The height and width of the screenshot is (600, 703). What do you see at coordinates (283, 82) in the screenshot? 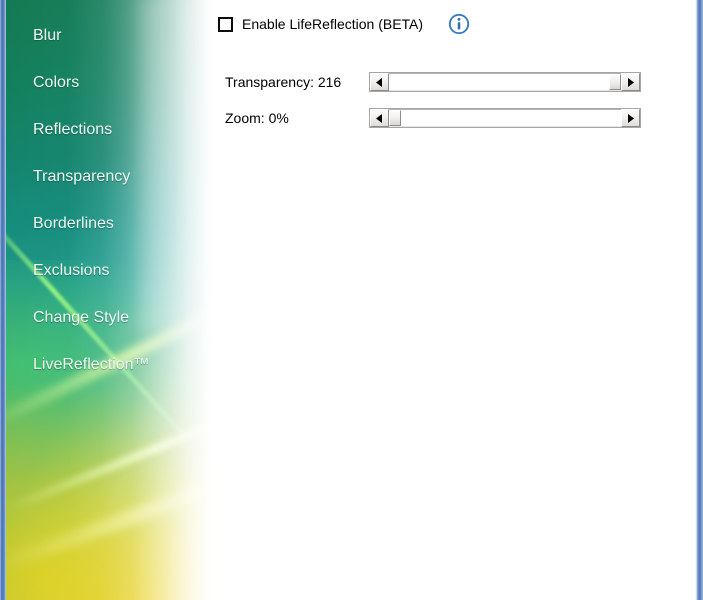
I see `transparency-label: Transparency: 216` at bounding box center [283, 82].